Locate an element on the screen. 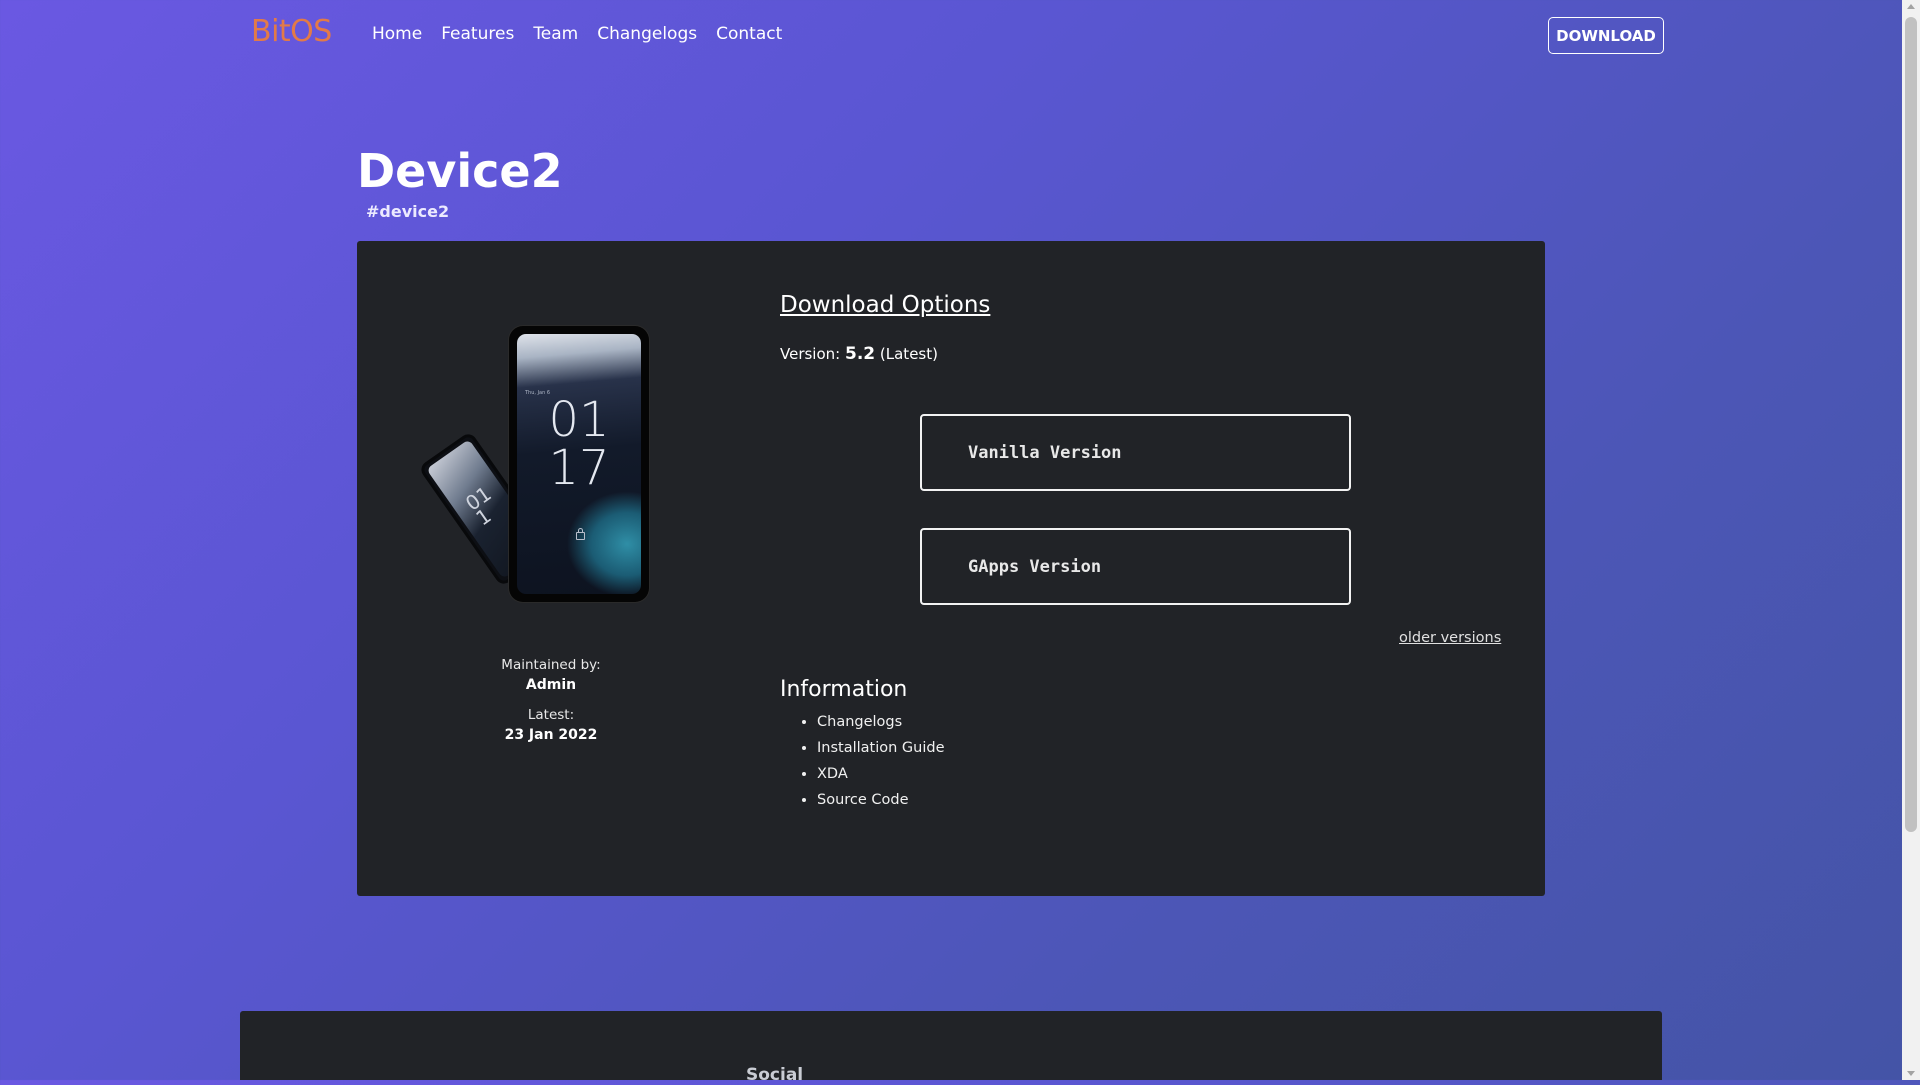 The image size is (1920, 1085). vertical-scrollbar is located at coordinates (1911, 540).